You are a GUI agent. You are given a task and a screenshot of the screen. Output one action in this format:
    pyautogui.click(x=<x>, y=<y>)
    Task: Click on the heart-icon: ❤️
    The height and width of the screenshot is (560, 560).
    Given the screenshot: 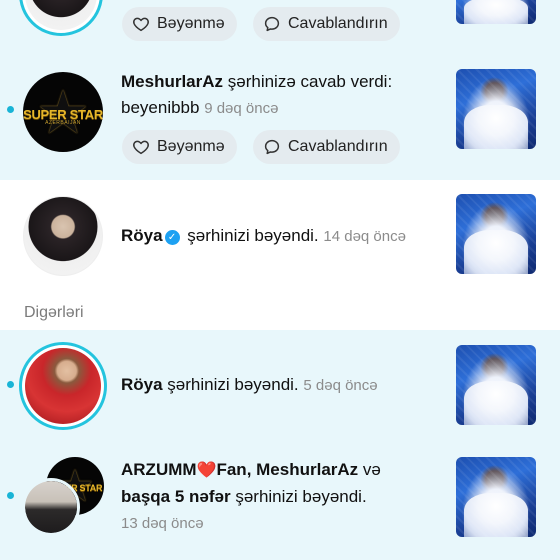 What is the action you would take?
    pyautogui.click(x=206, y=470)
    